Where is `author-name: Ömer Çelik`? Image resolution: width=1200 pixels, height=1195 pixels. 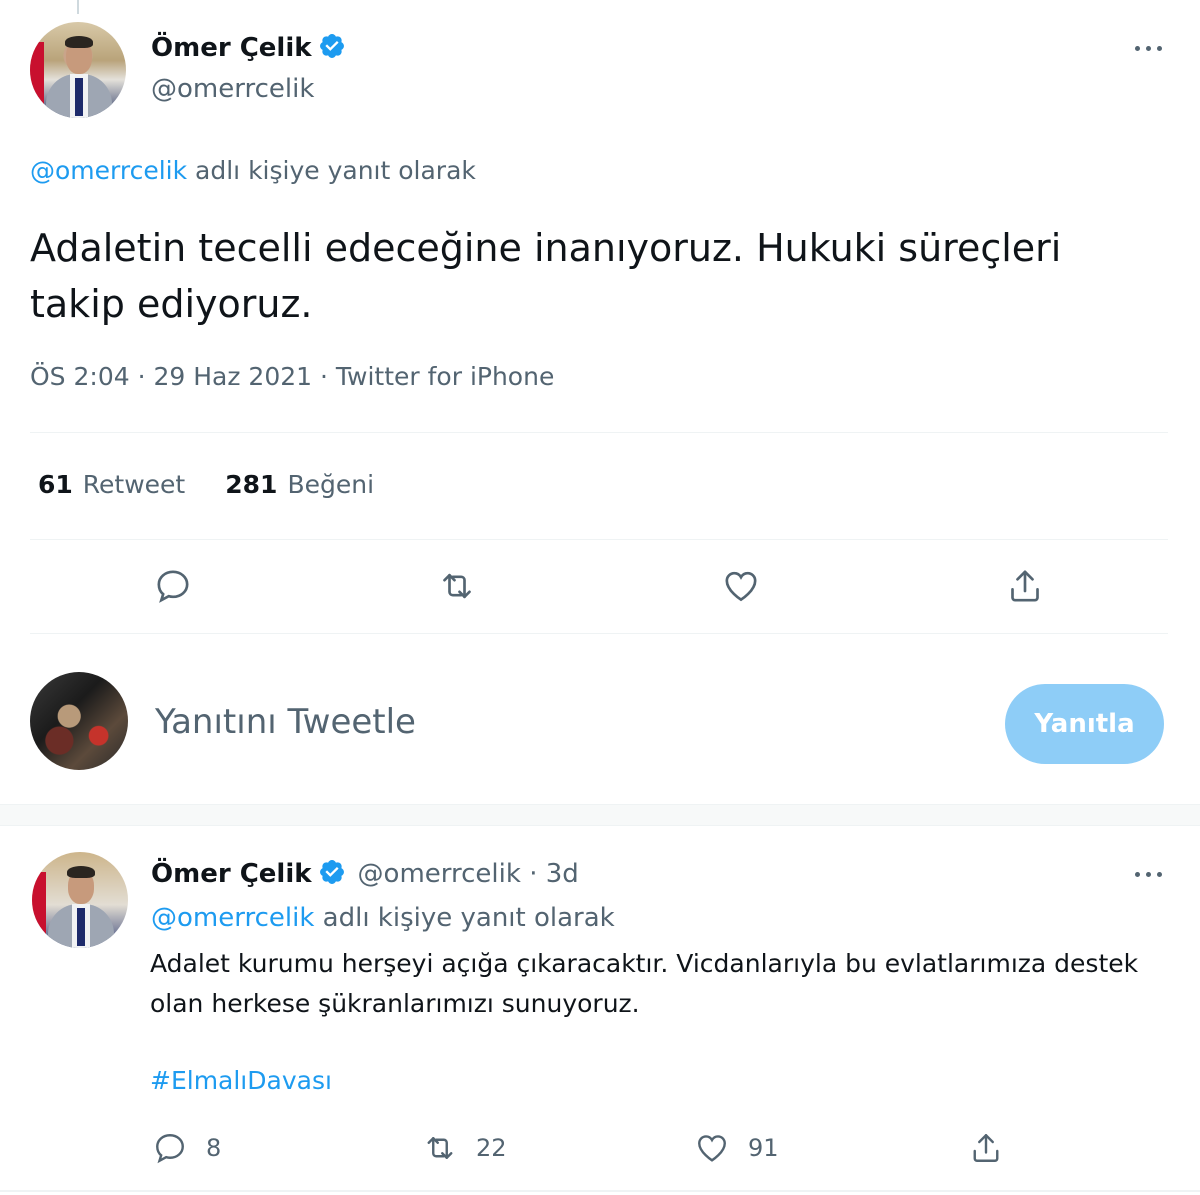
author-name: Ömer Çelik is located at coordinates (231, 48).